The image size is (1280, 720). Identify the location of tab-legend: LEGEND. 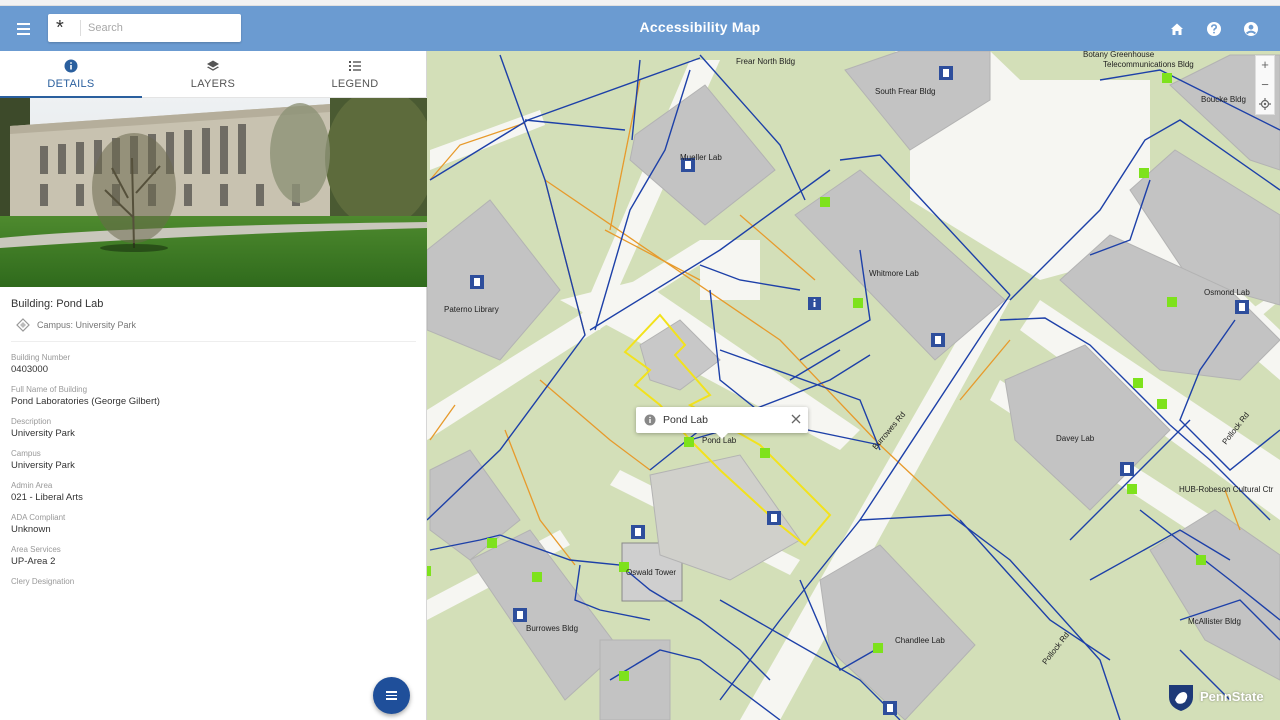
(355, 74).